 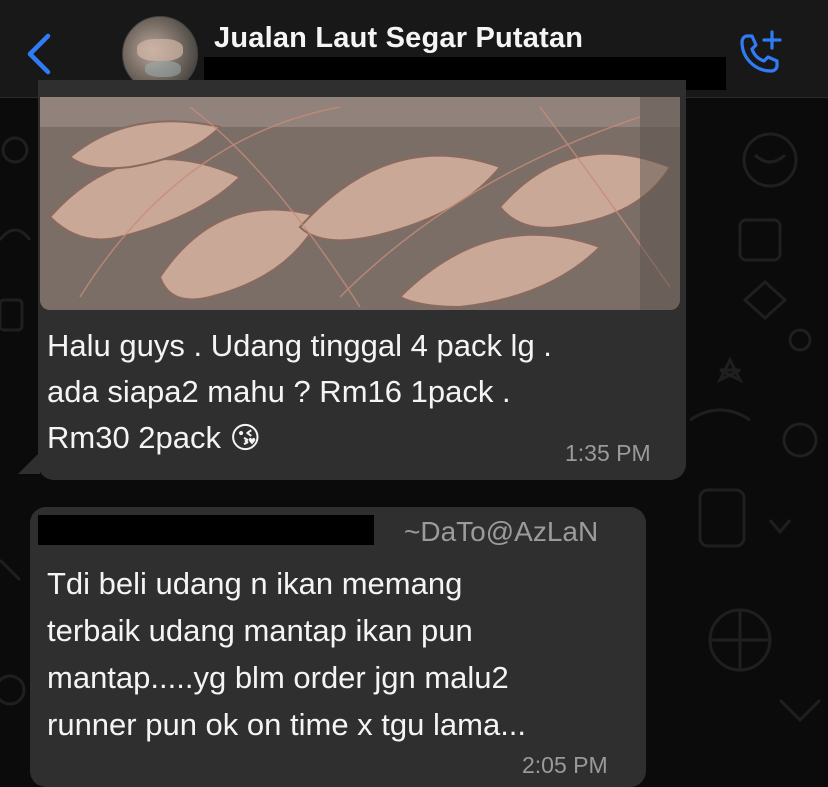 What do you see at coordinates (279, 391) in the screenshot?
I see `message-line: ada siapa2 mahu ? Rm16 1pack .` at bounding box center [279, 391].